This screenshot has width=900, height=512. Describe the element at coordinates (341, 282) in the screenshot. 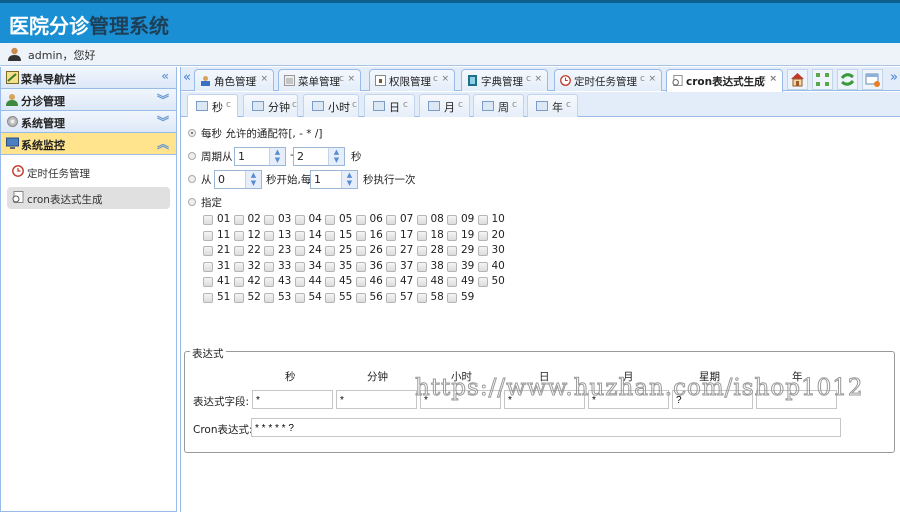

I see `second-checkbox: 45` at that location.